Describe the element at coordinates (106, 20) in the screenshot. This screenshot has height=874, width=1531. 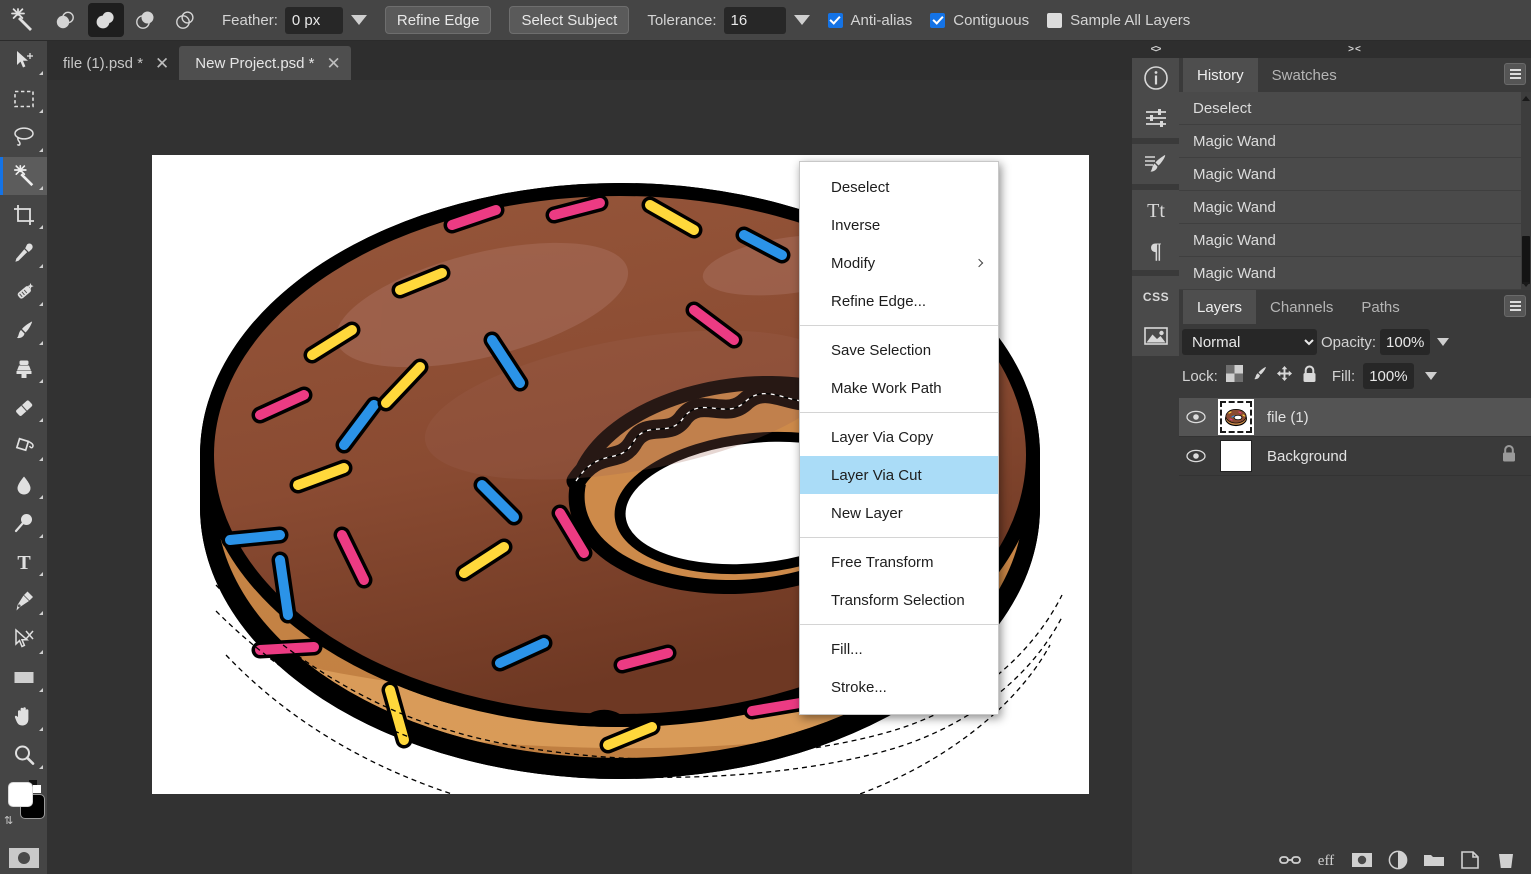
I see `selection-mode-add` at that location.